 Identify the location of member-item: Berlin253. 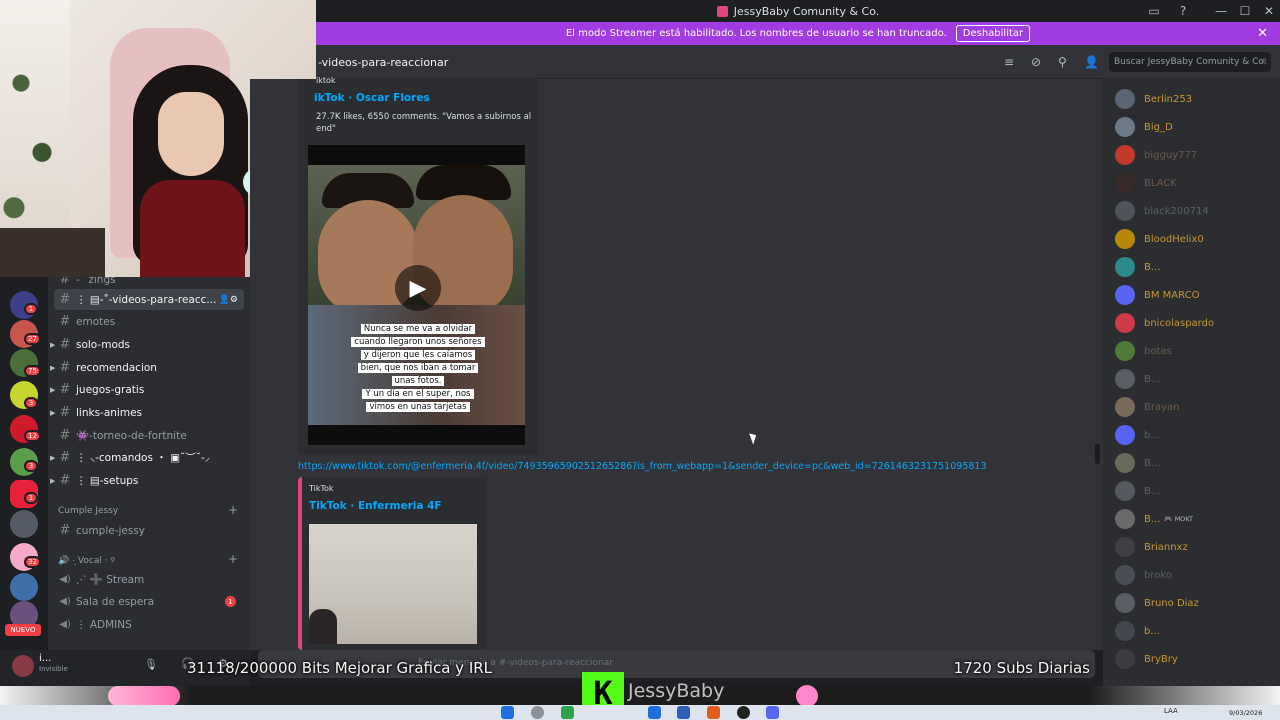
(1153, 99).